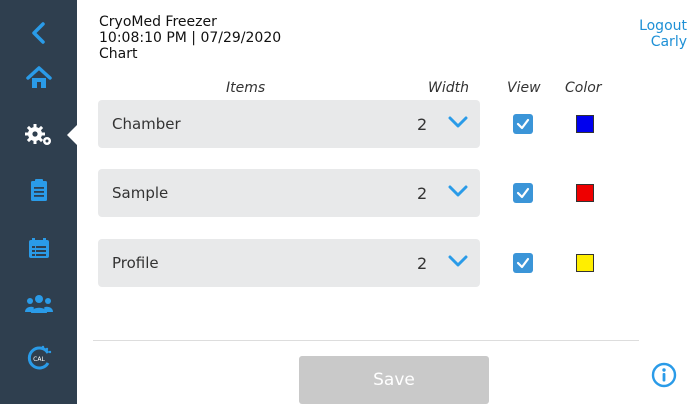 This screenshot has width=699, height=404. I want to click on chart-item-row: Sample 2, so click(289, 193).